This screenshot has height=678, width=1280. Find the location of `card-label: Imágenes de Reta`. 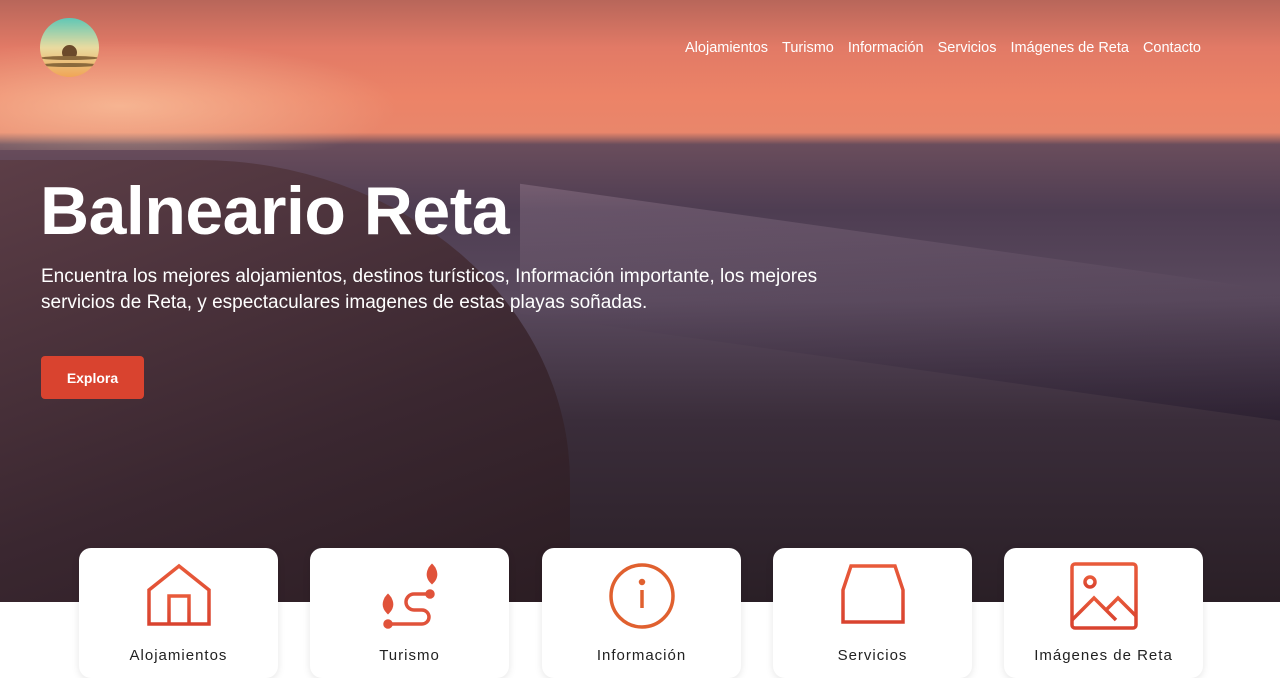

card-label: Imágenes de Reta is located at coordinates (1103, 655).